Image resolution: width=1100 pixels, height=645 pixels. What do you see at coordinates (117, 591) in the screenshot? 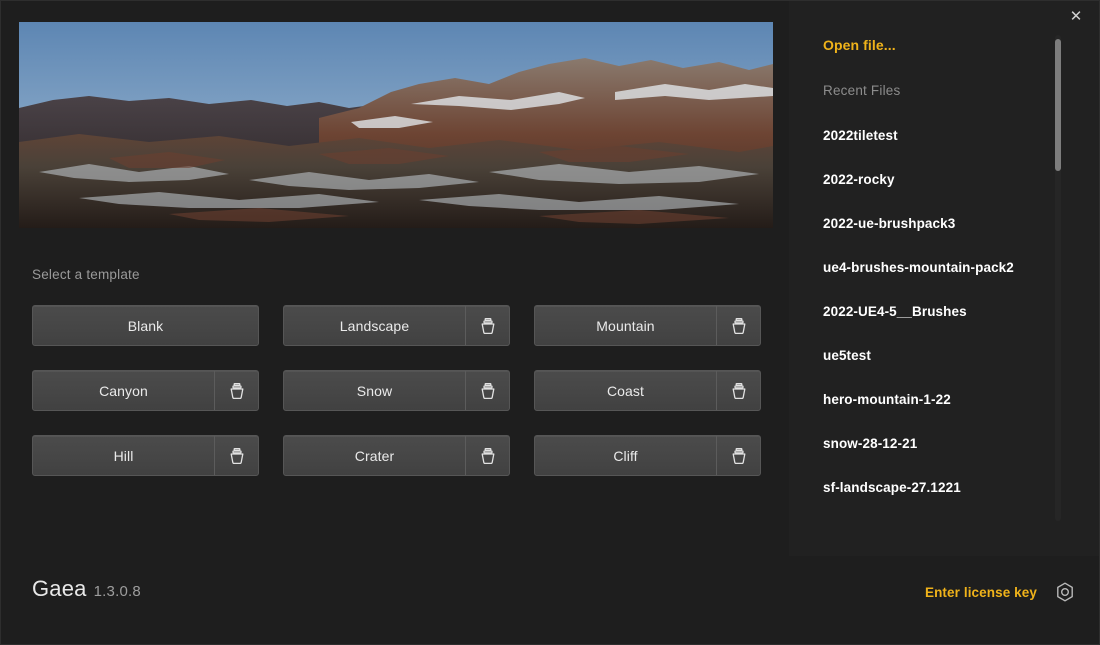
I see `brand-version: 1.3.0.8` at bounding box center [117, 591].